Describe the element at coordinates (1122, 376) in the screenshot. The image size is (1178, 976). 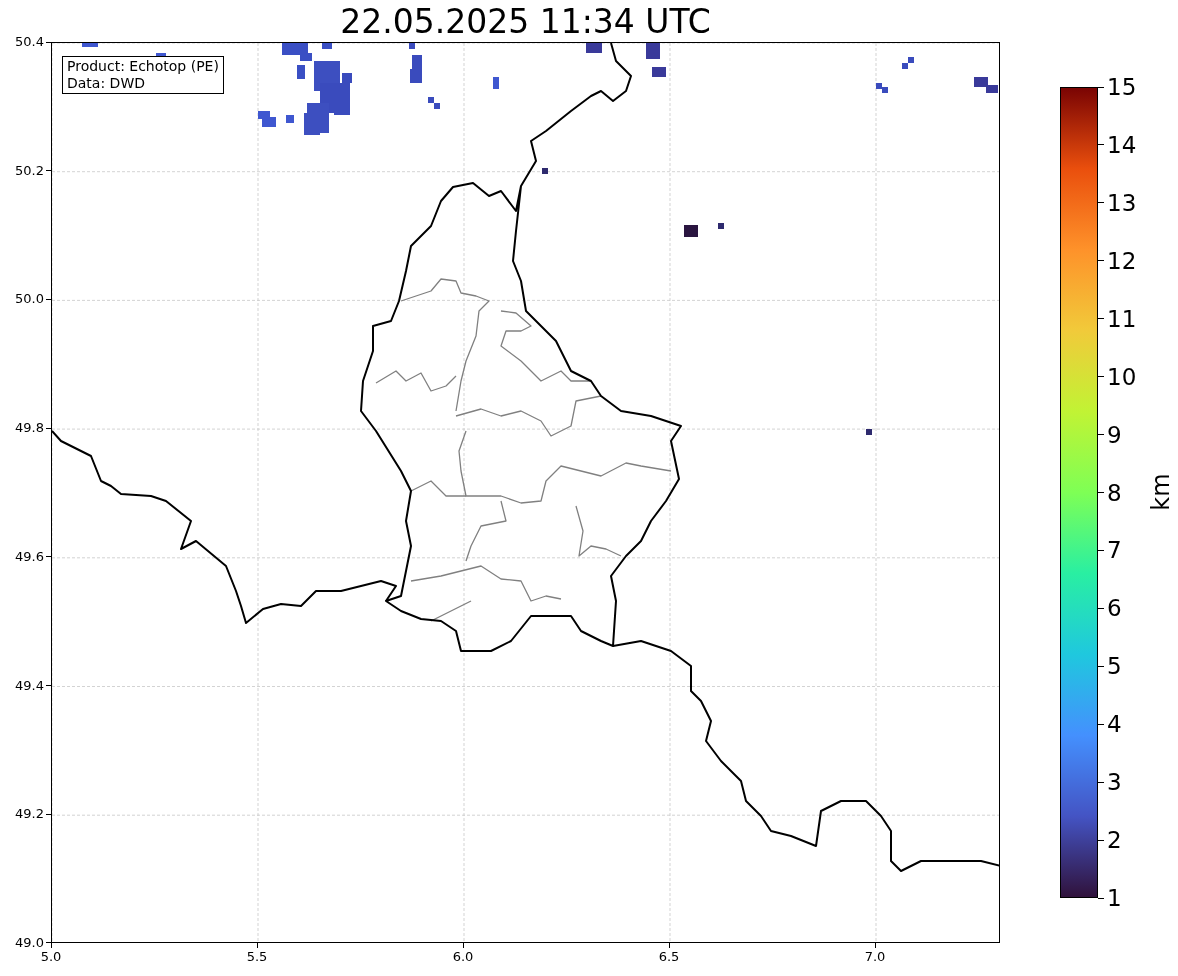
I see `colorbar-tick-label: 10` at that location.